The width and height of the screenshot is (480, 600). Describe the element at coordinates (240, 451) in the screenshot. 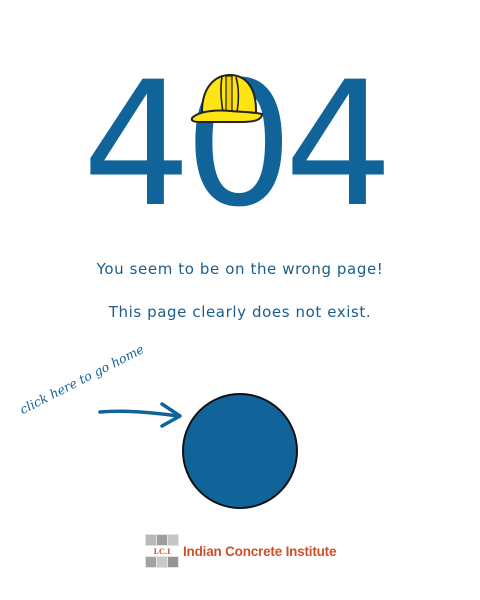

I see `go-home-button` at that location.